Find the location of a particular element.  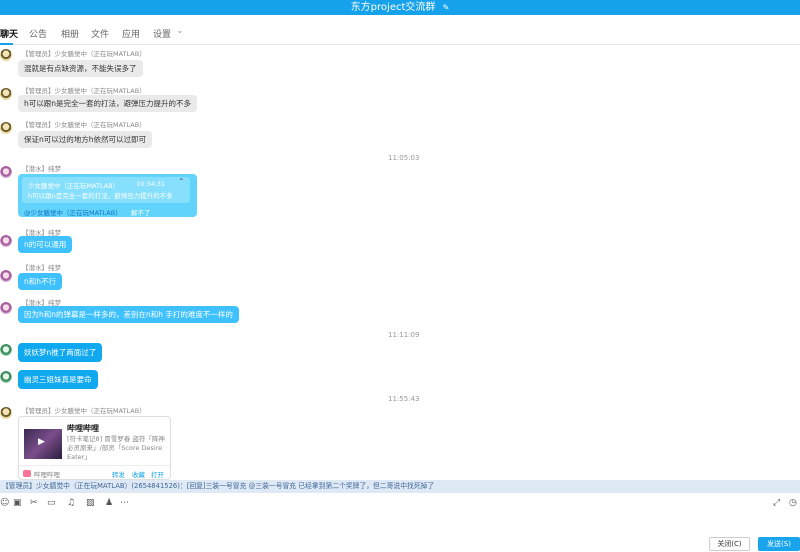

input-toolbar: ☺ ▣ ✂ ▭ ♫ ▨ ♟ ⋯ ⤢ ◷ is located at coordinates (400, 504).